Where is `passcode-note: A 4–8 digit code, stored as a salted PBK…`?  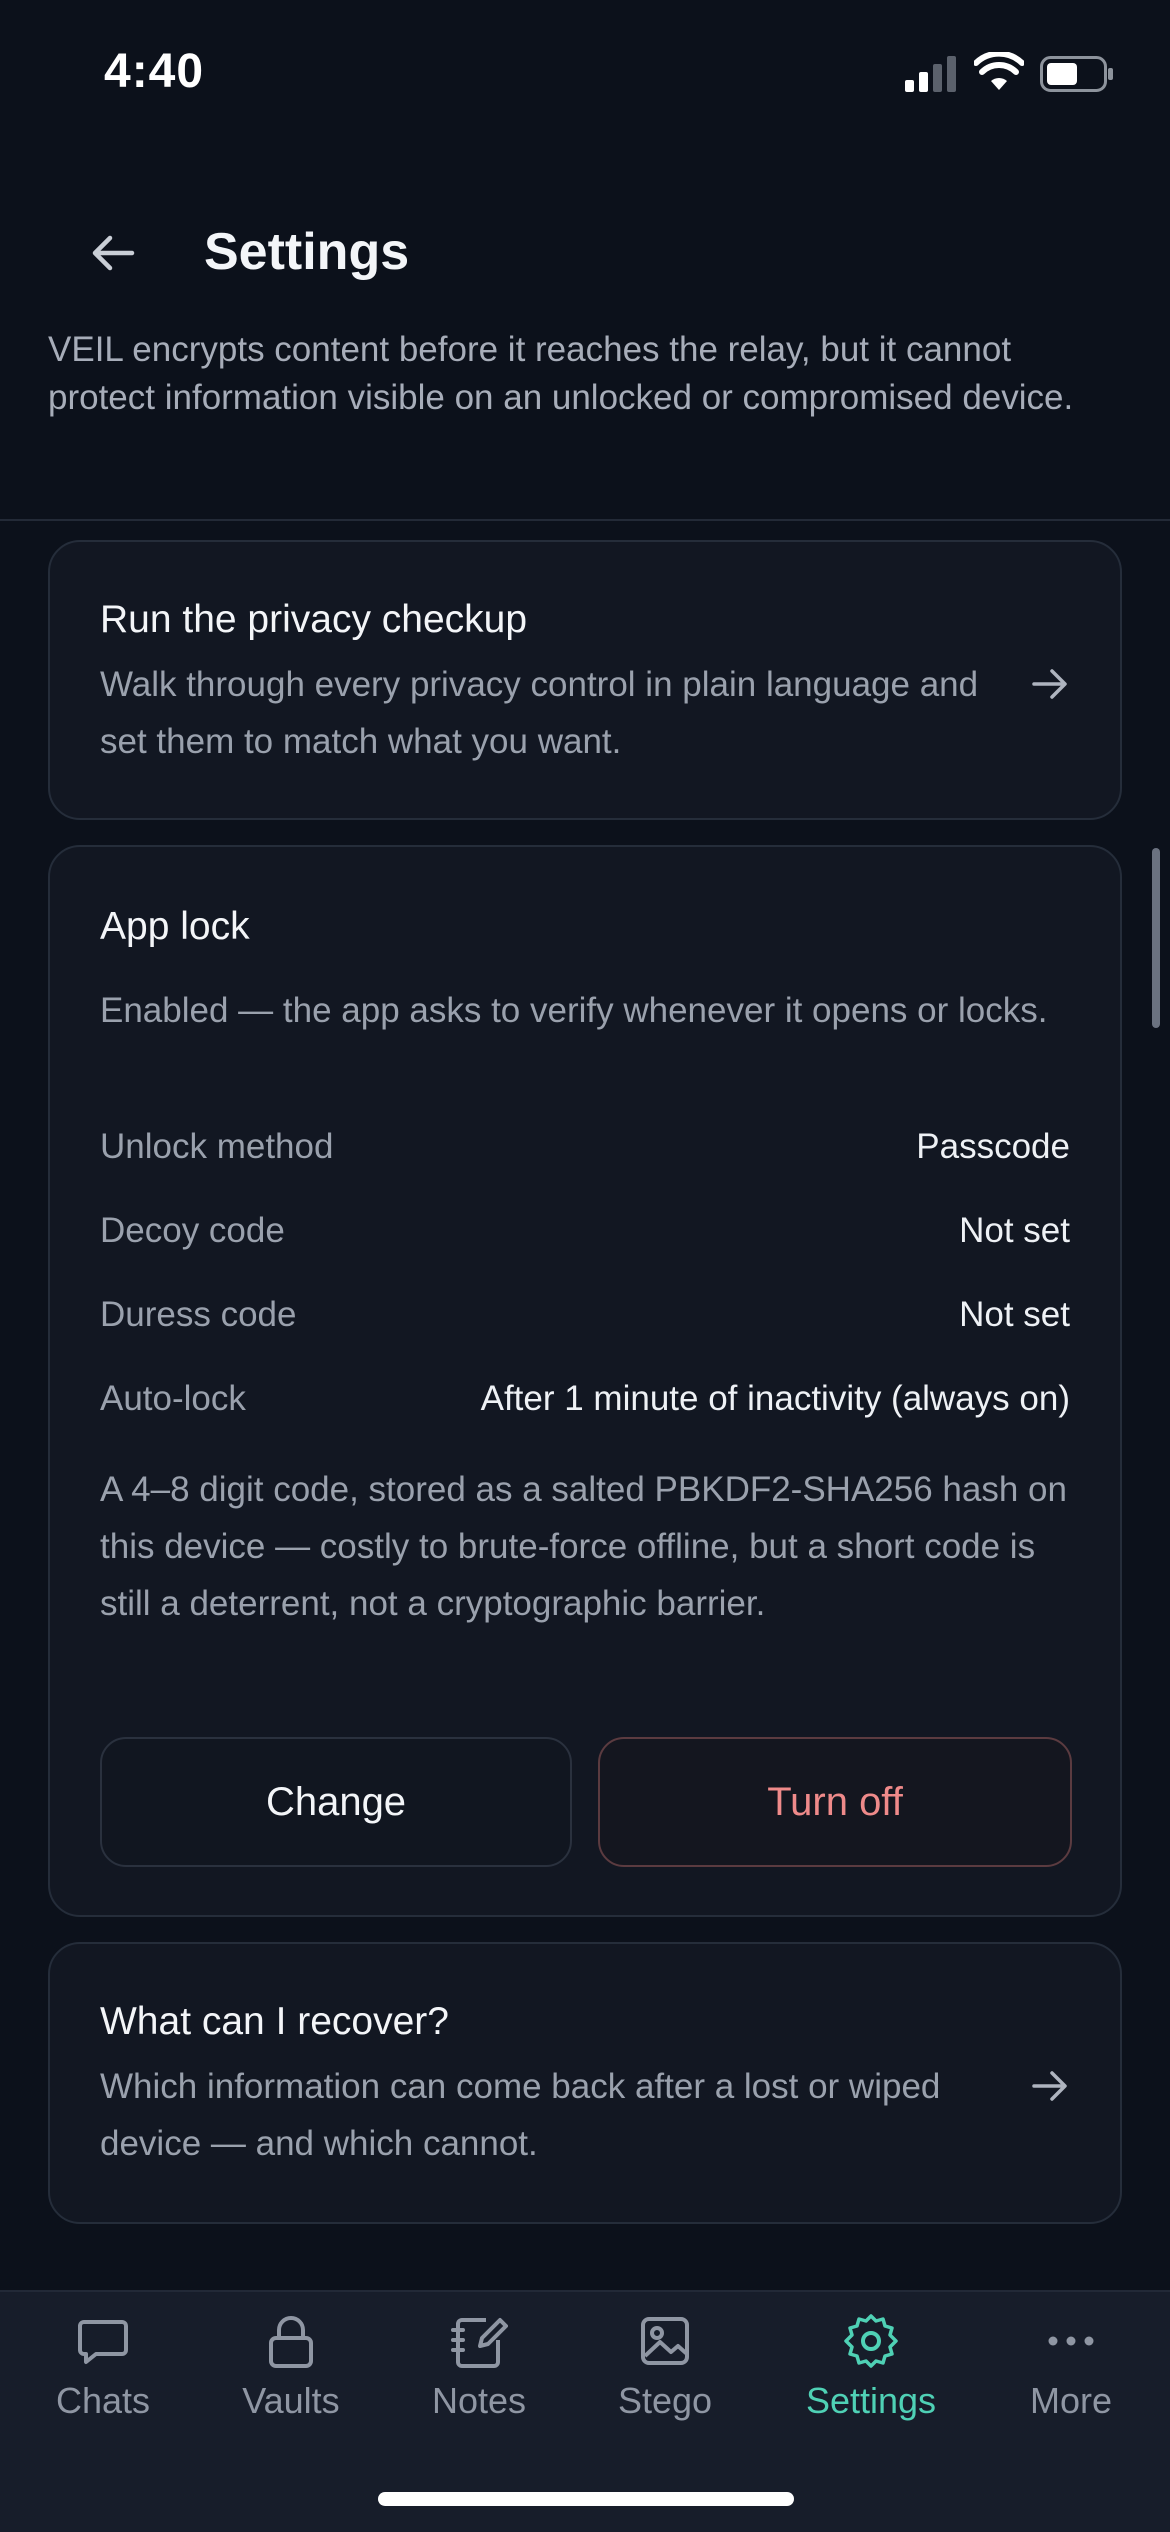 passcode-note: A 4–8 digit code, stored as a salted PBK… is located at coordinates (583, 1546).